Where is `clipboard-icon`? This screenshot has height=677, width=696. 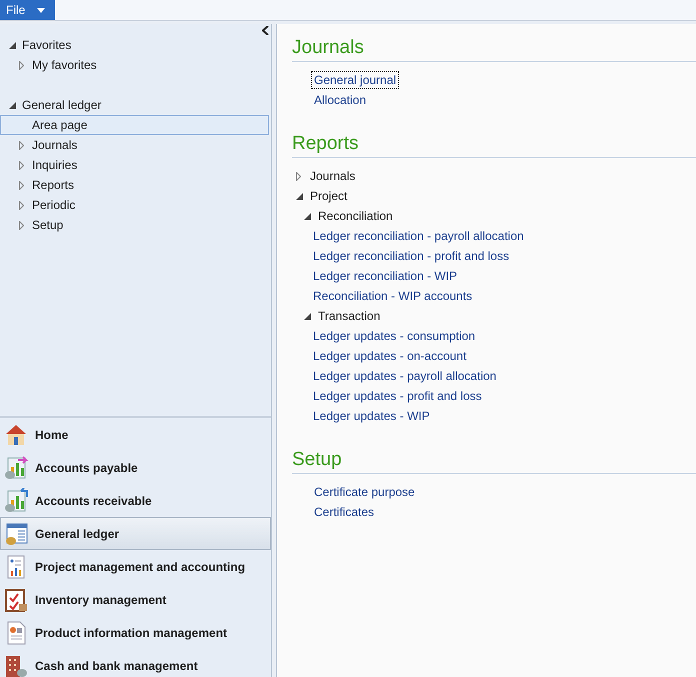 clipboard-icon is located at coordinates (16, 599).